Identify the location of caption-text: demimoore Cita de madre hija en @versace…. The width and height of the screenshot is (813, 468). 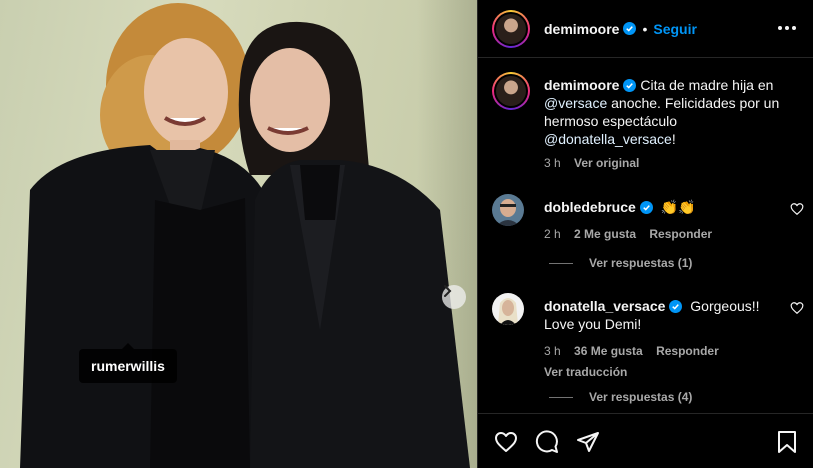
(669, 124).